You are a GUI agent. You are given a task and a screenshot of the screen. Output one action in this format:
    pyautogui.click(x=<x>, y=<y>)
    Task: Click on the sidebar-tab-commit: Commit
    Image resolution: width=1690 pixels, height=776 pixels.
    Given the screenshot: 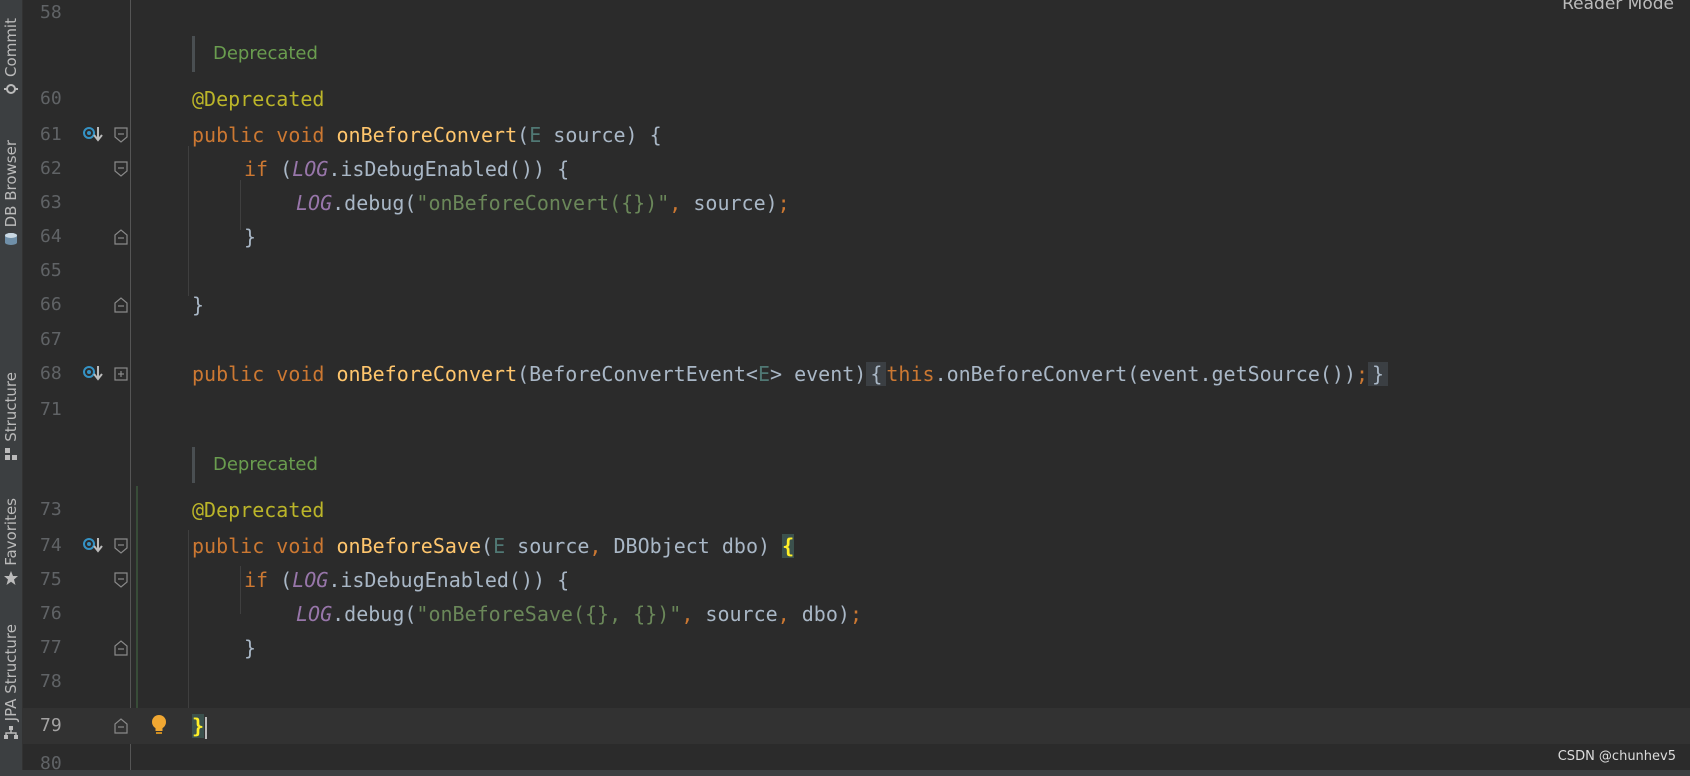 What is the action you would take?
    pyautogui.click(x=11, y=57)
    